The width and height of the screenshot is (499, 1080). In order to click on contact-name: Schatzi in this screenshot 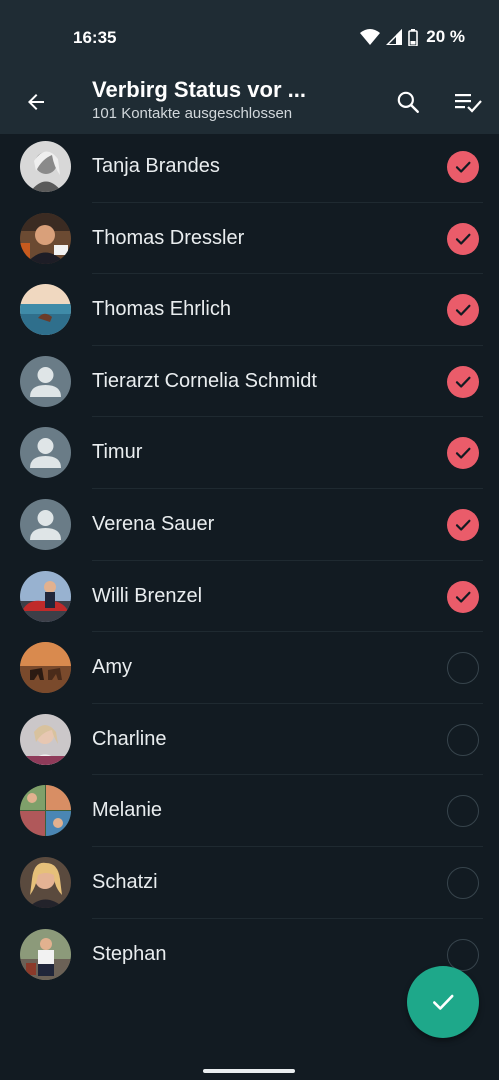, I will do `click(125, 881)`.